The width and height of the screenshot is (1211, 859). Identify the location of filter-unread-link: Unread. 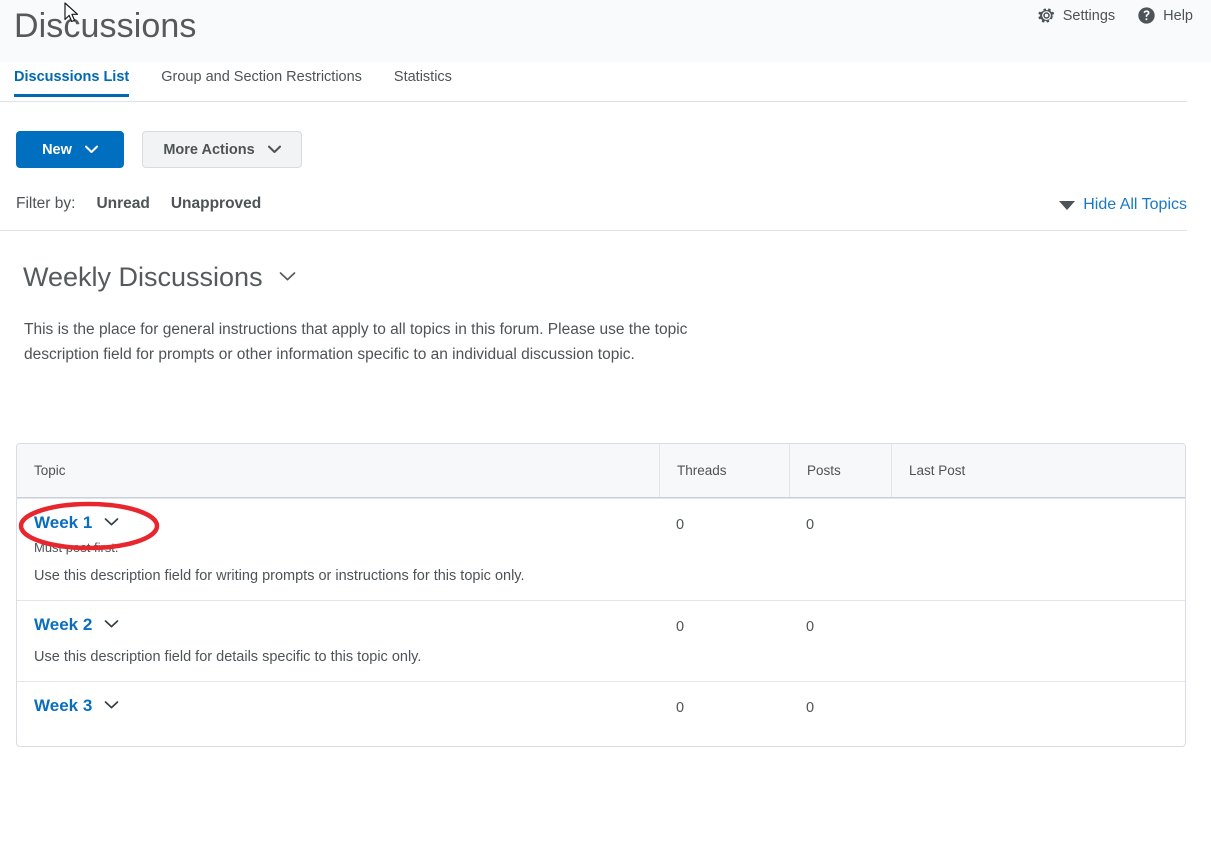
(122, 204).